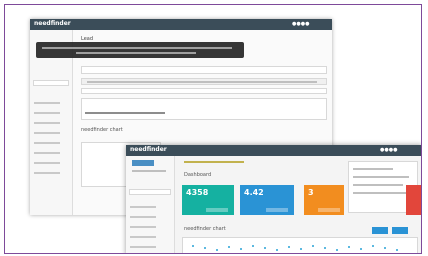 This screenshot has width=428, height=256. Describe the element at coordinates (202, 82) in the screenshot. I see `back-column-labels` at that location.